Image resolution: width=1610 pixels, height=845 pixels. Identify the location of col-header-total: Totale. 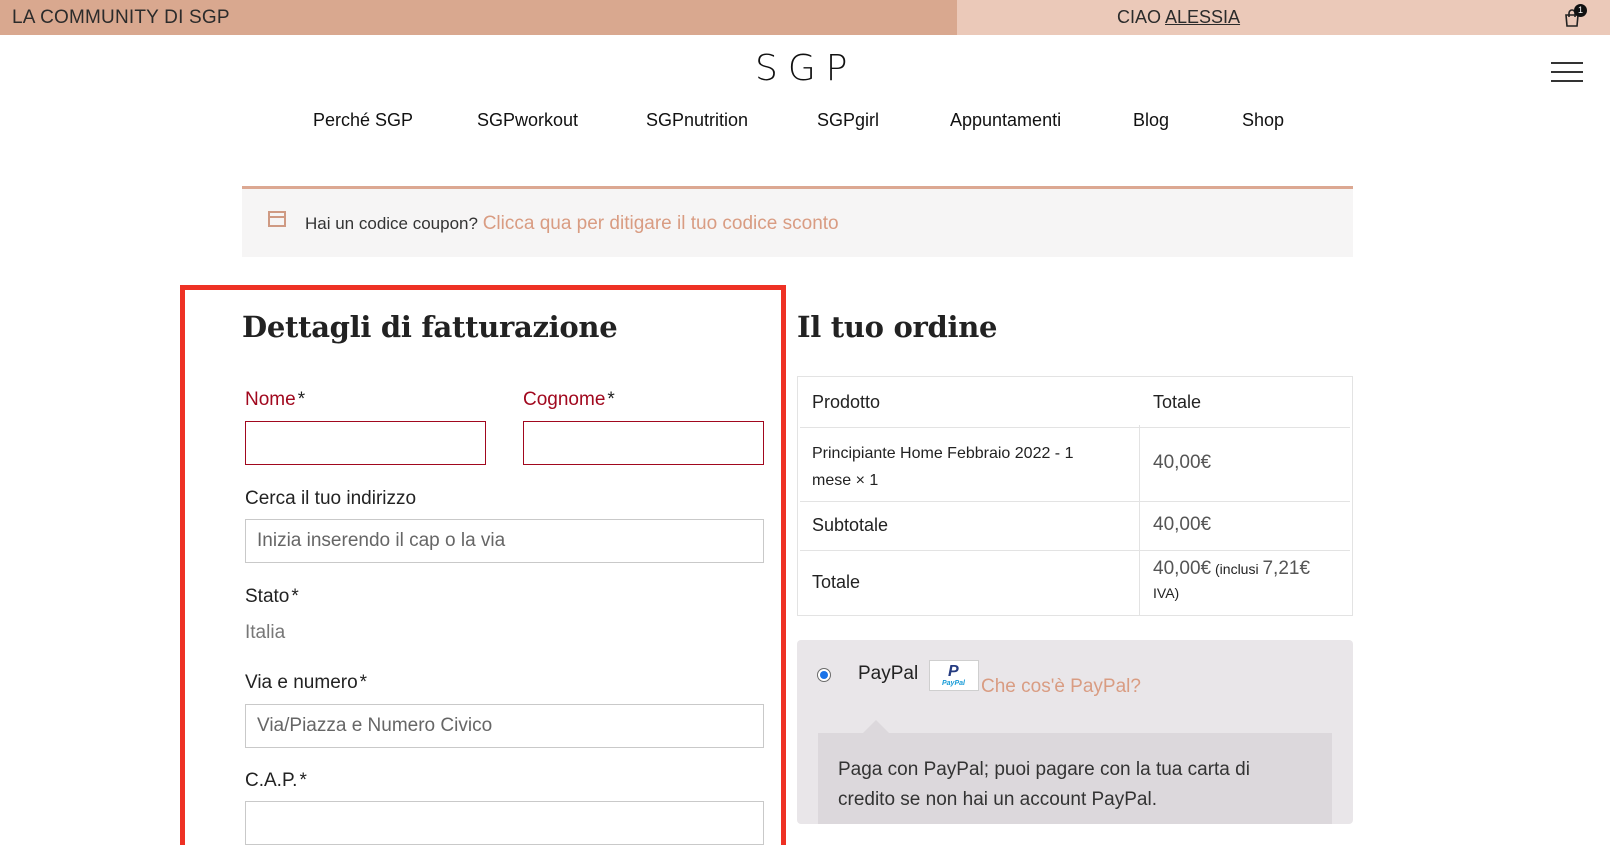
(1177, 402).